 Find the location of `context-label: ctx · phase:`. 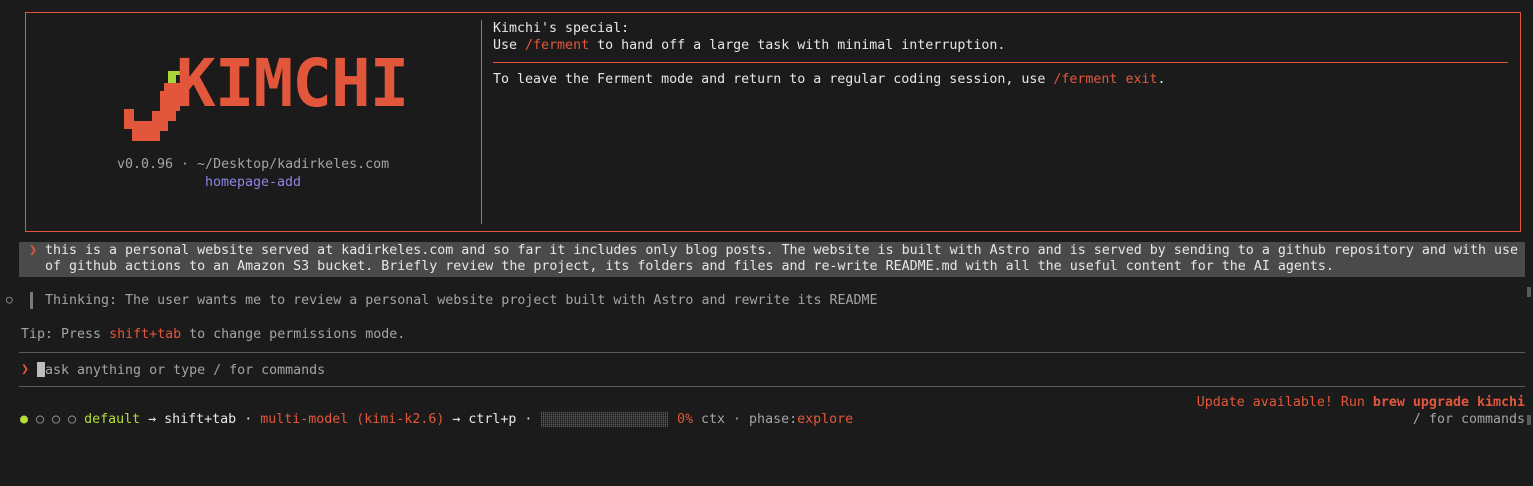

context-label: ctx · phase: is located at coordinates (745, 419).